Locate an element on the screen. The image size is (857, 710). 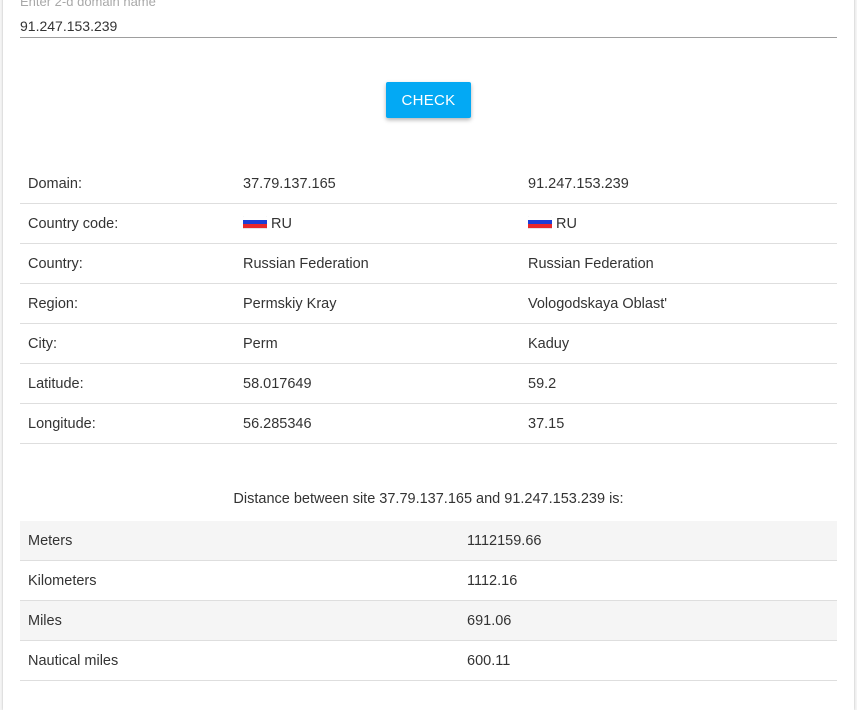
country-code-value-b: RU is located at coordinates (566, 223).